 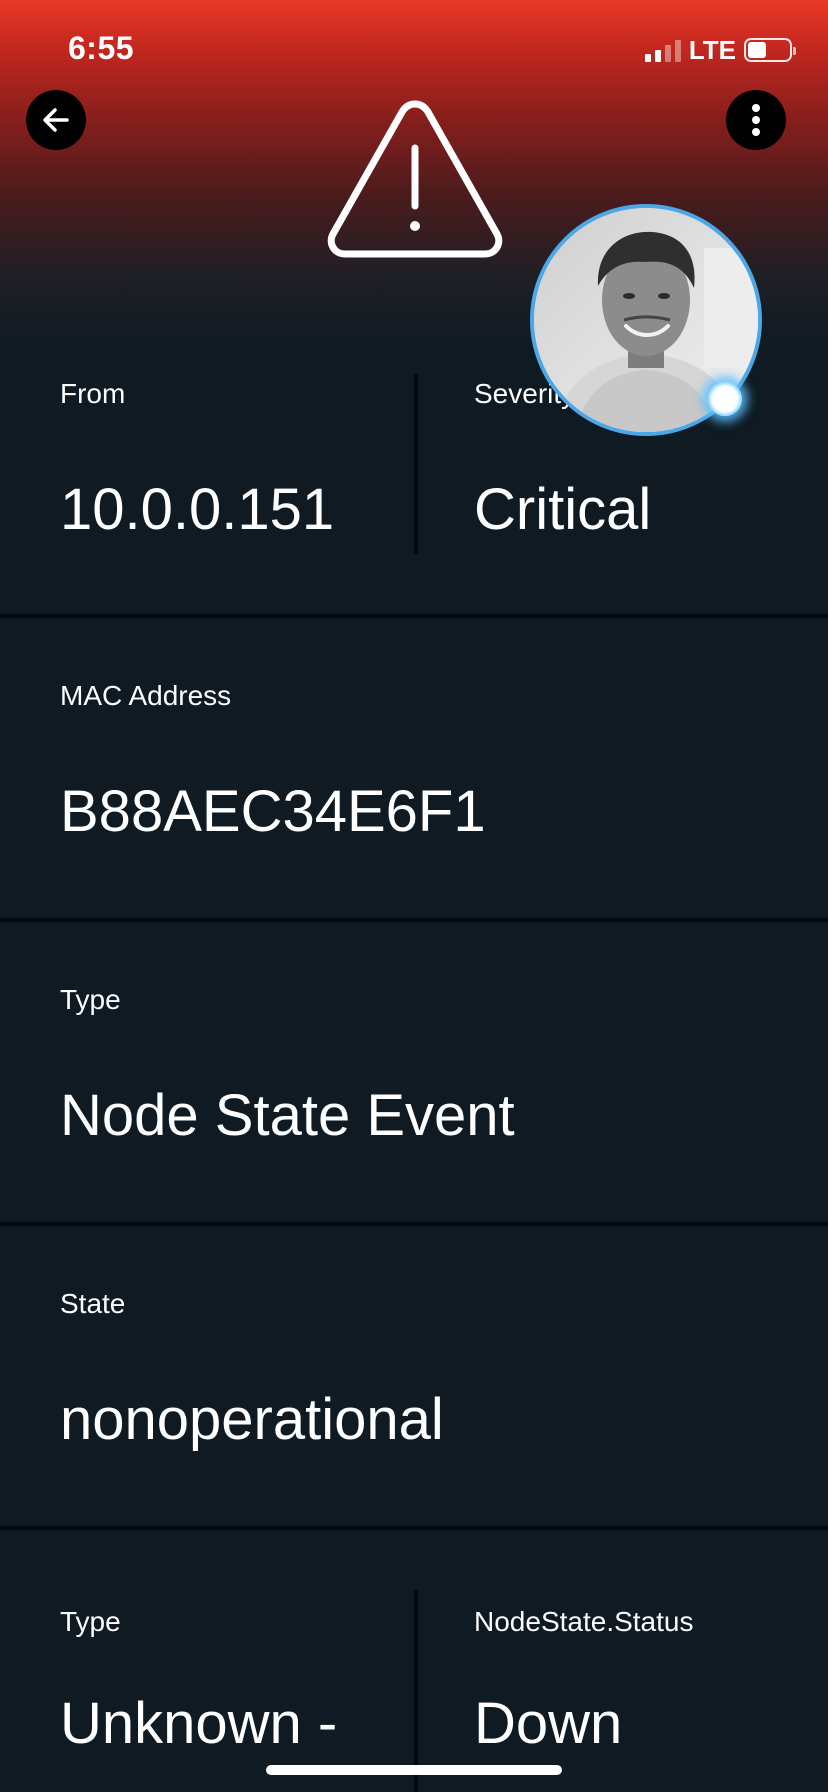 What do you see at coordinates (146, 695) in the screenshot?
I see `mac-address-label: MAC Address` at bounding box center [146, 695].